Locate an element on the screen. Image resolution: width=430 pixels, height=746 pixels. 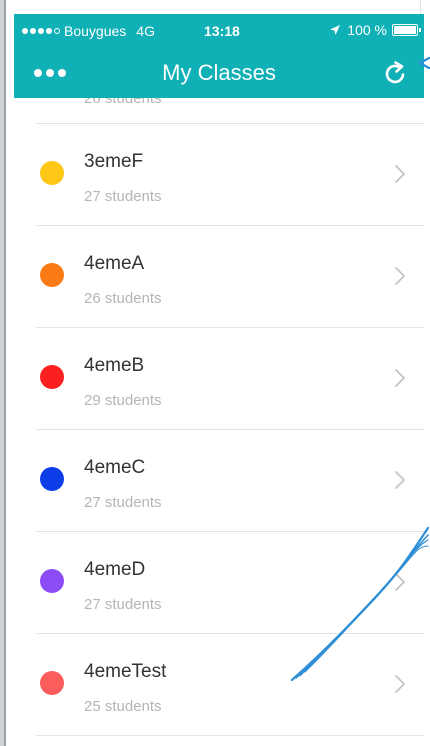
status-left: Bouygues 4G is located at coordinates (88, 31).